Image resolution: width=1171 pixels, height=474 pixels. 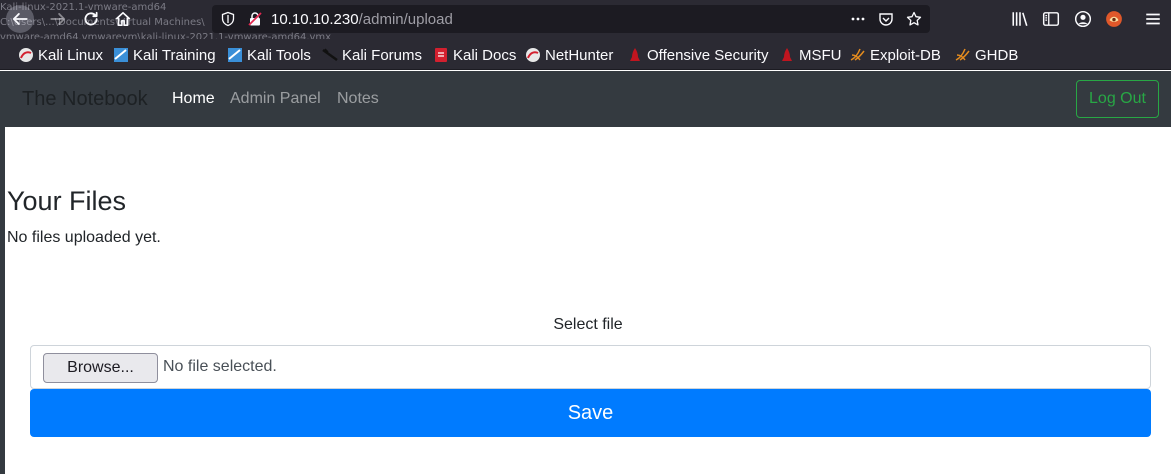 I want to click on url-path: /admin/upload, so click(x=405, y=19).